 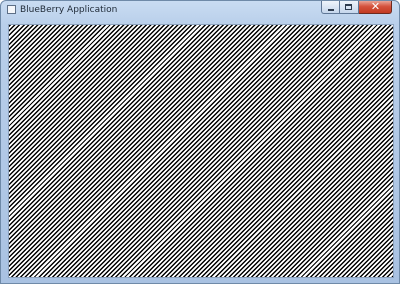 I want to click on close-icon: ✕, so click(x=375, y=6).